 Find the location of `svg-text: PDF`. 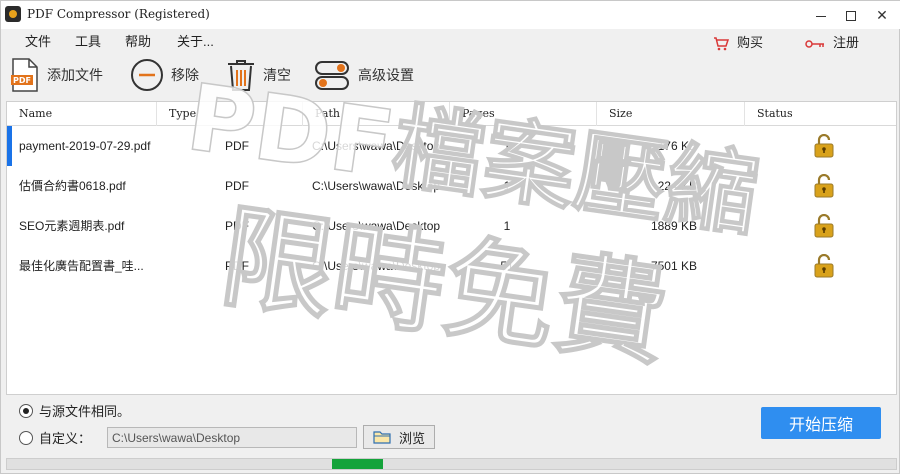

svg-text: PDF is located at coordinates (22, 80).